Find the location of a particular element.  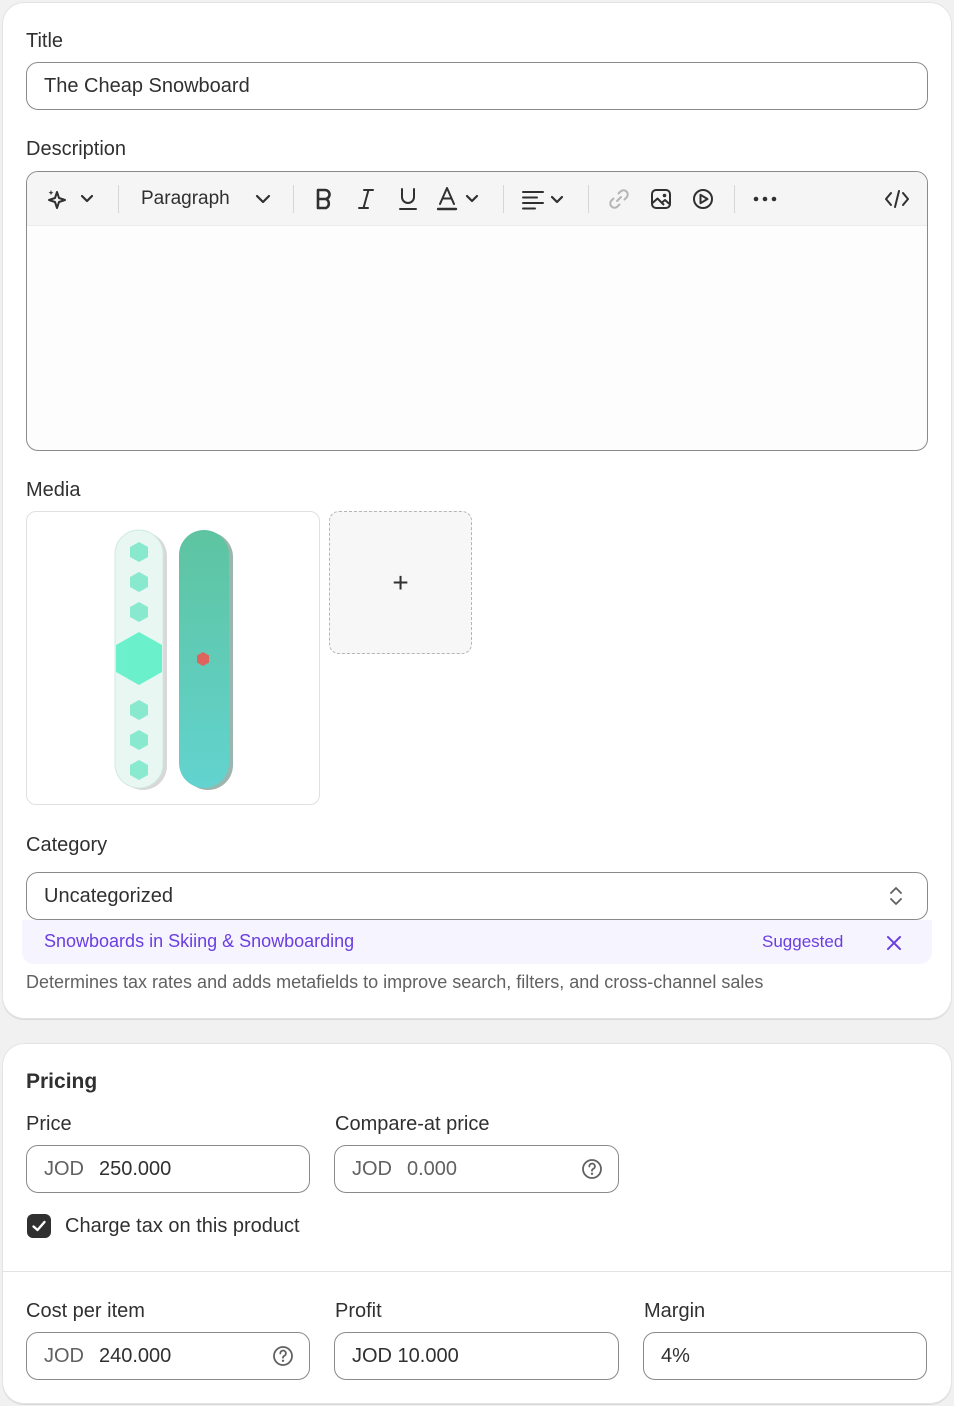

plus-icon: + is located at coordinates (400, 582).